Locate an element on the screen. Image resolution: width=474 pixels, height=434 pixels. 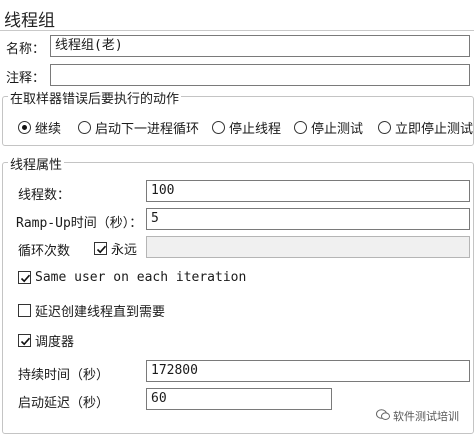
forever-checkbox: 永远 is located at coordinates (115, 248).